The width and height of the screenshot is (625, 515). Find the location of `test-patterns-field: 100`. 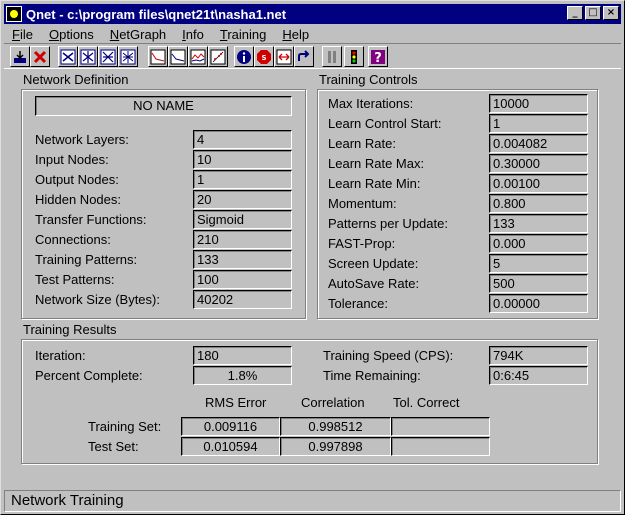

test-patterns-field: 100 is located at coordinates (242, 279).